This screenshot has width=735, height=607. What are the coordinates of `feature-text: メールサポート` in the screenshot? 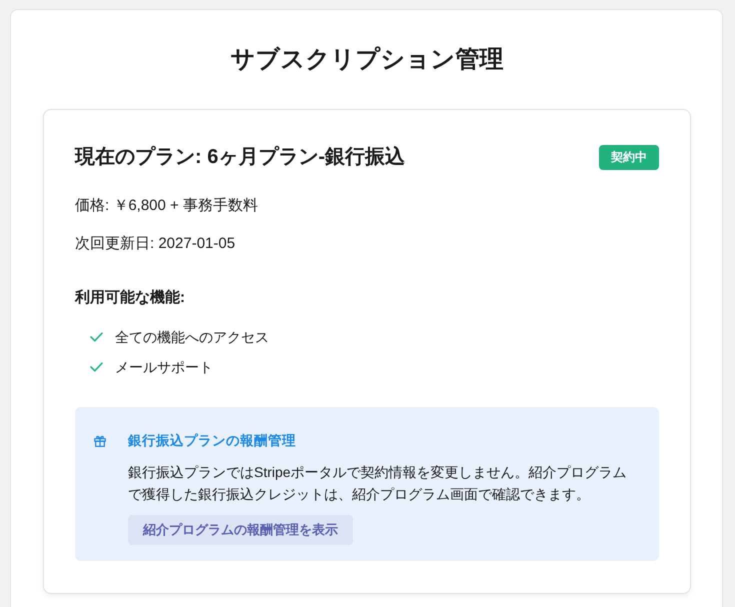 It's located at (164, 368).